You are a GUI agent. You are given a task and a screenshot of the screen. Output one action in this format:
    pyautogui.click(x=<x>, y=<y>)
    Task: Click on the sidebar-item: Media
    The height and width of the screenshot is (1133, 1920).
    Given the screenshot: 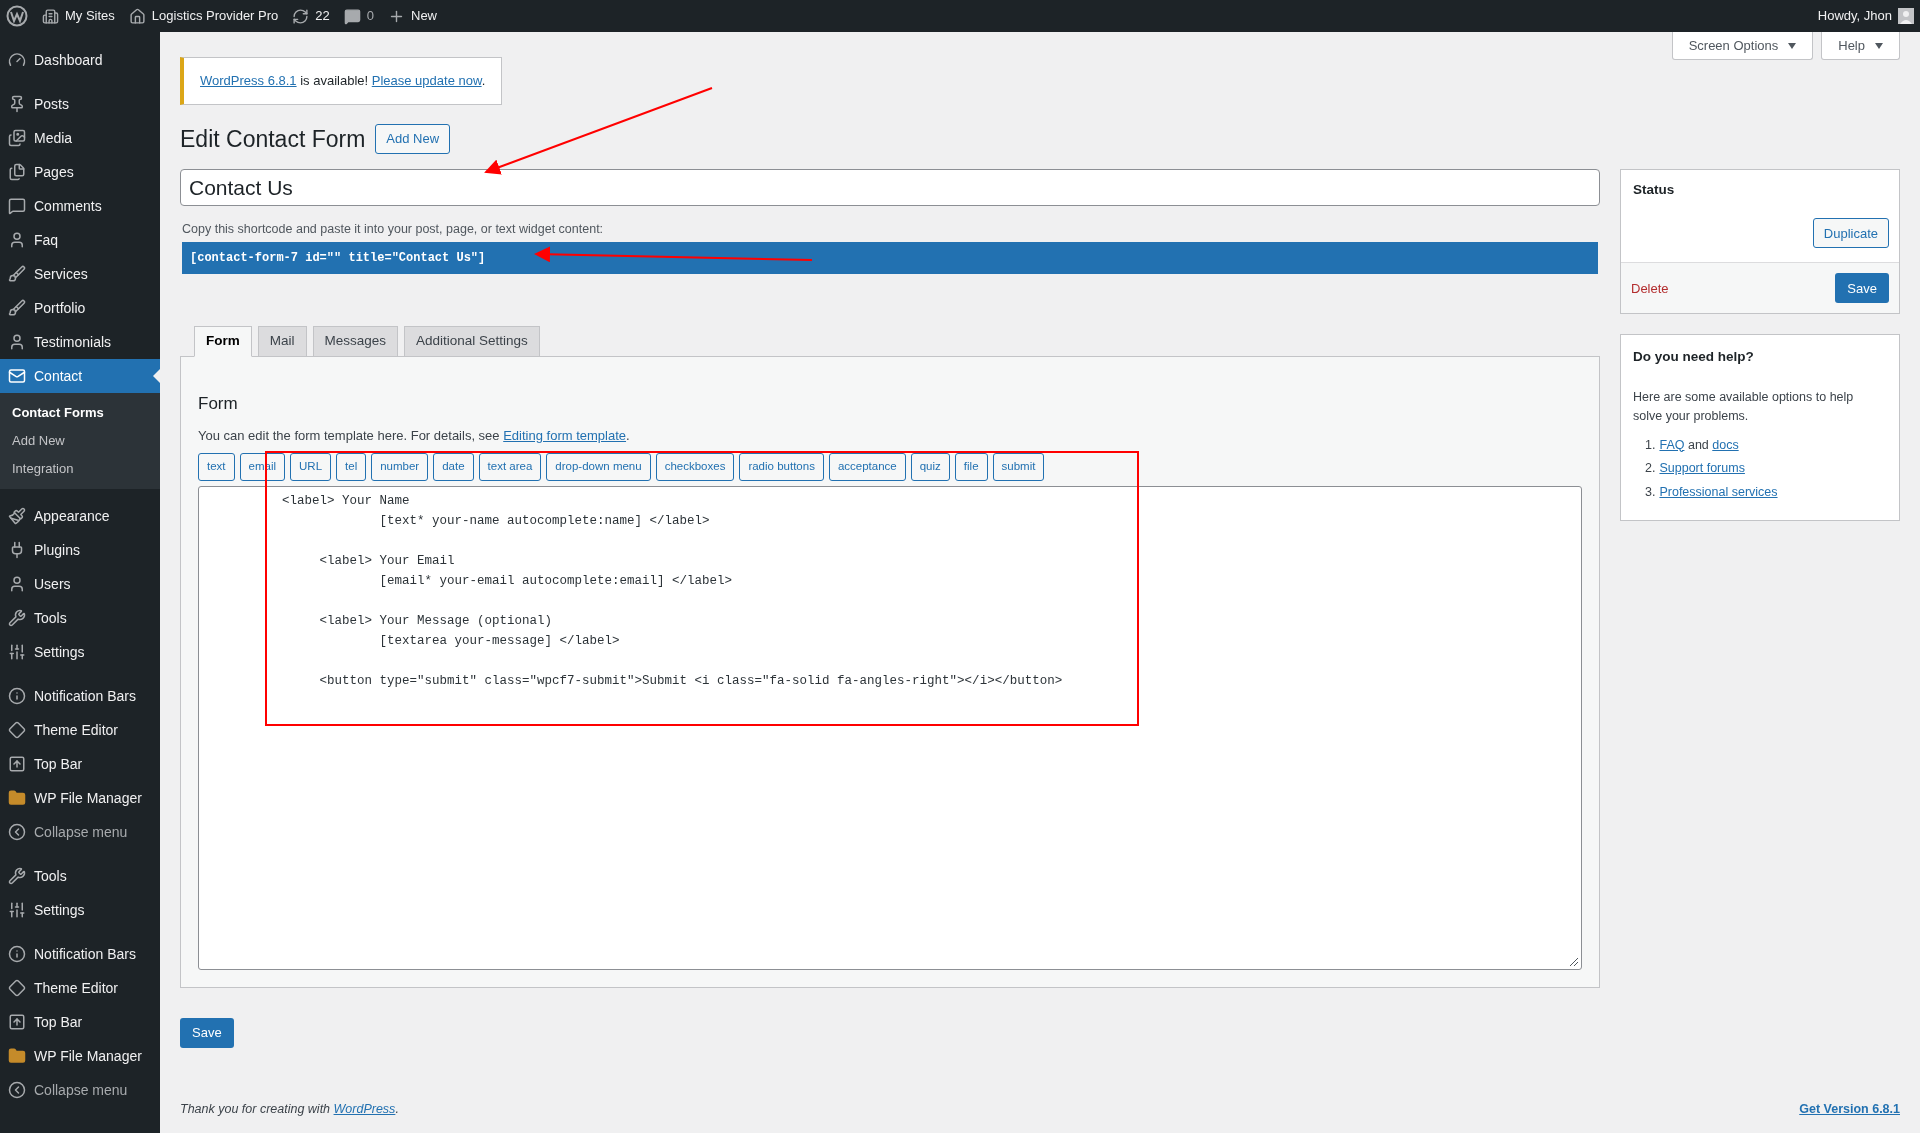 What is the action you would take?
    pyautogui.click(x=80, y=138)
    